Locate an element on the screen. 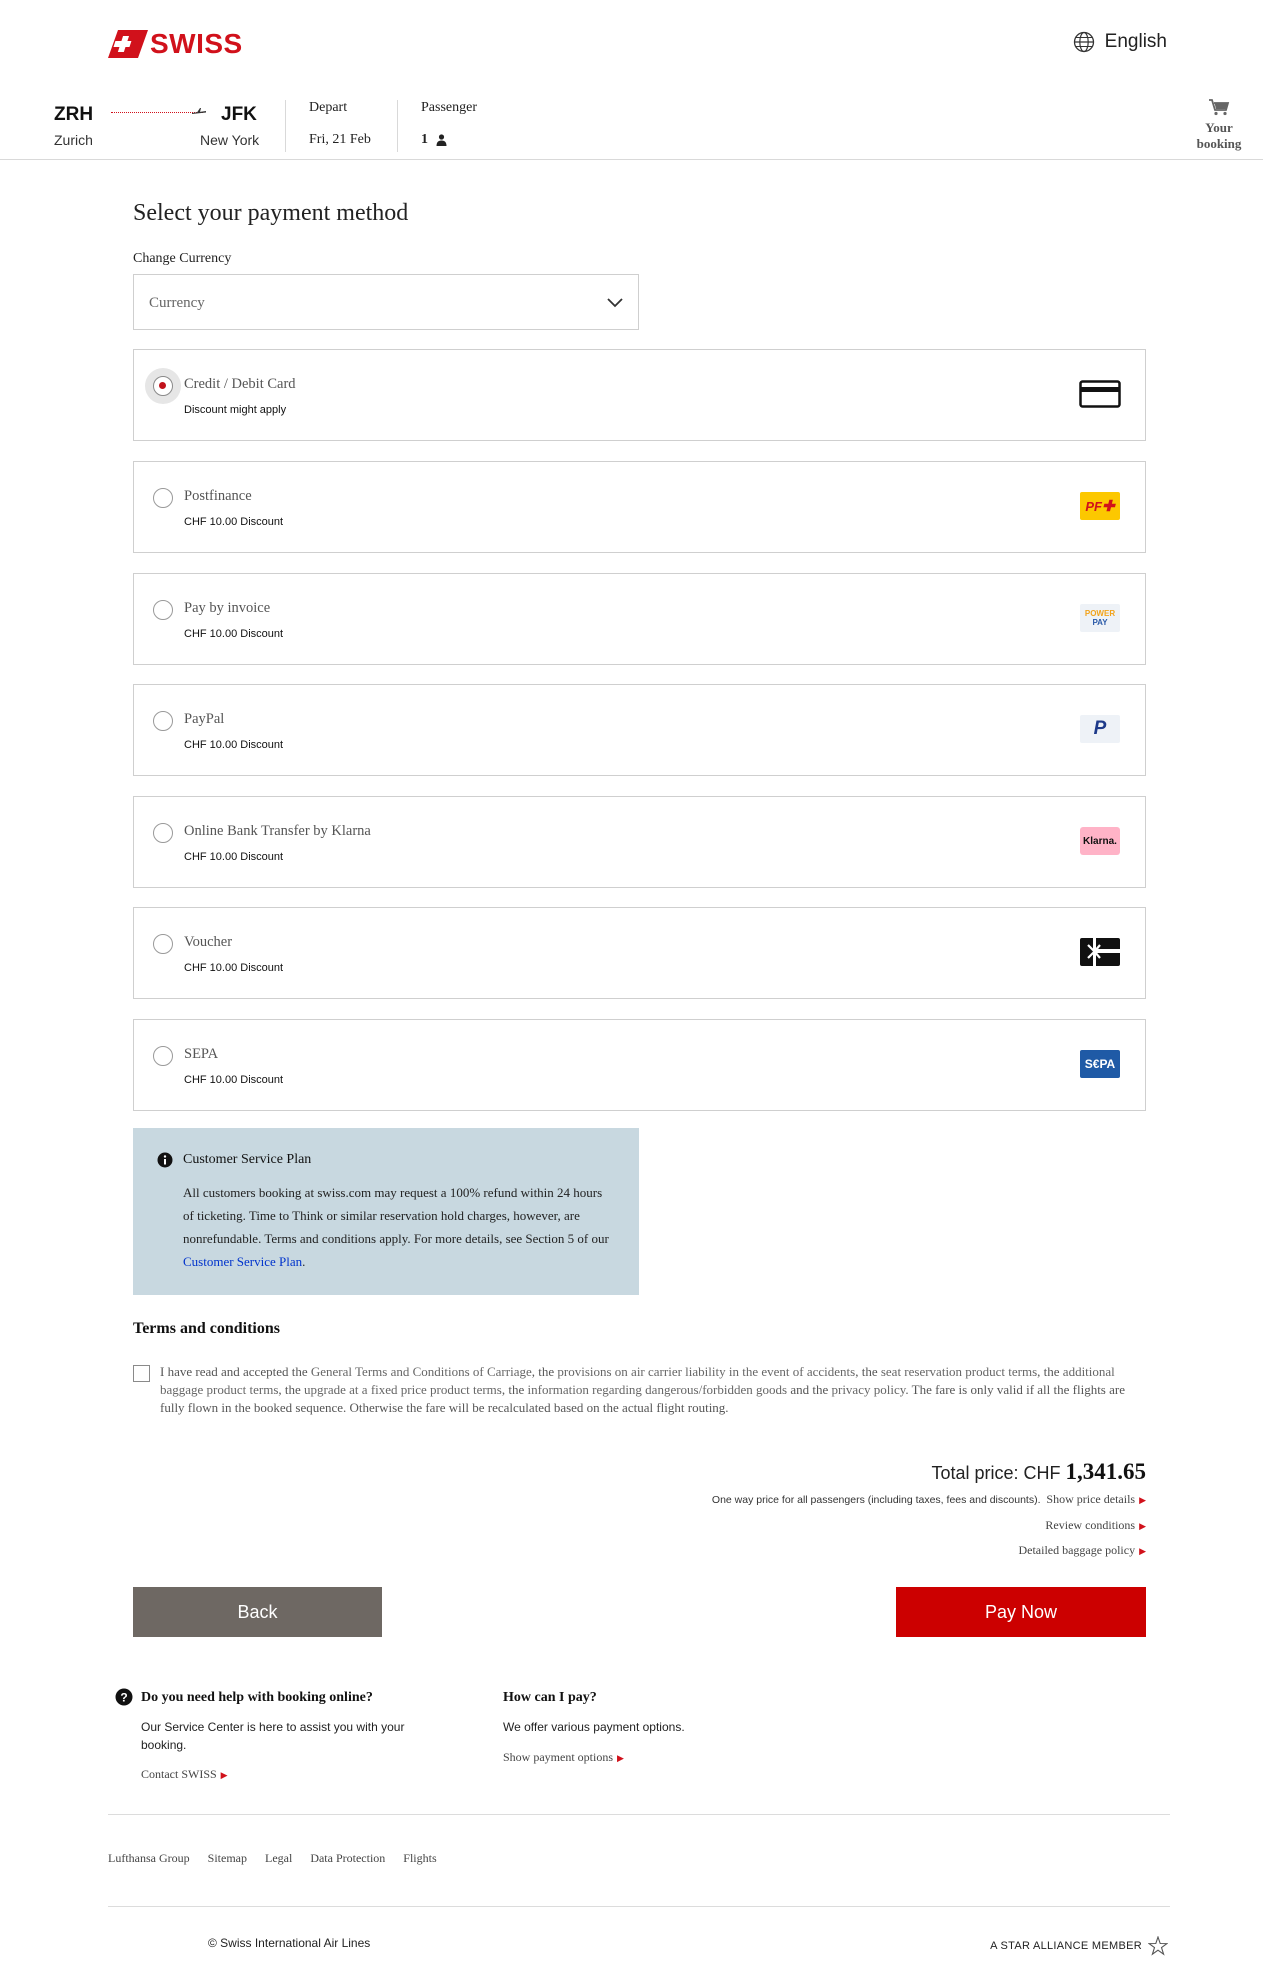 The width and height of the screenshot is (1263, 1986). footer-link: Legal is located at coordinates (278, 1858).